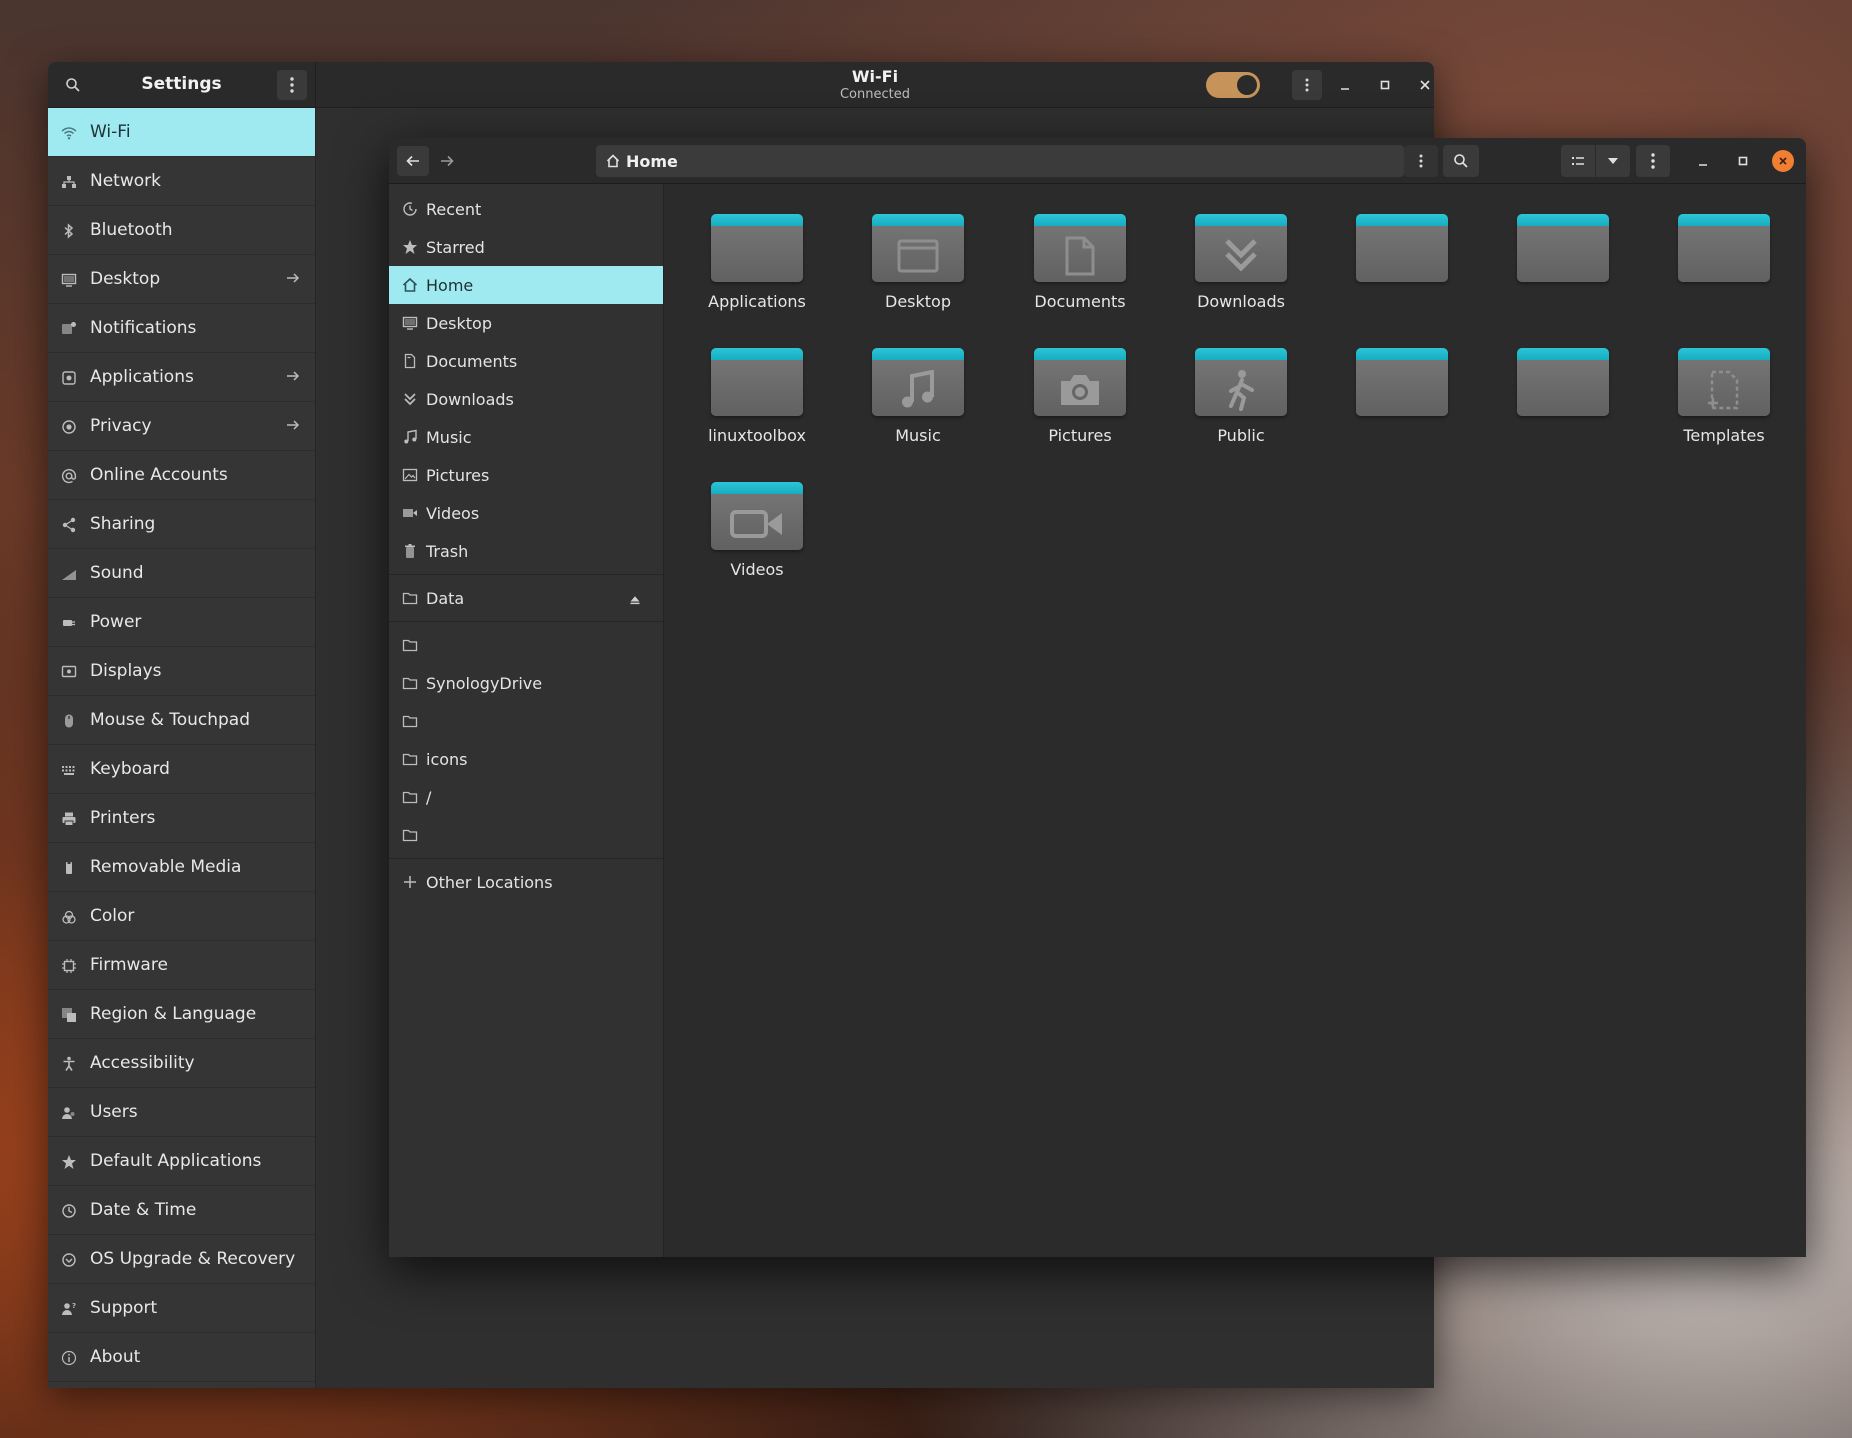 The width and height of the screenshot is (1852, 1438). Describe the element at coordinates (1613, 161) in the screenshot. I see `view-options-dropdown` at that location.